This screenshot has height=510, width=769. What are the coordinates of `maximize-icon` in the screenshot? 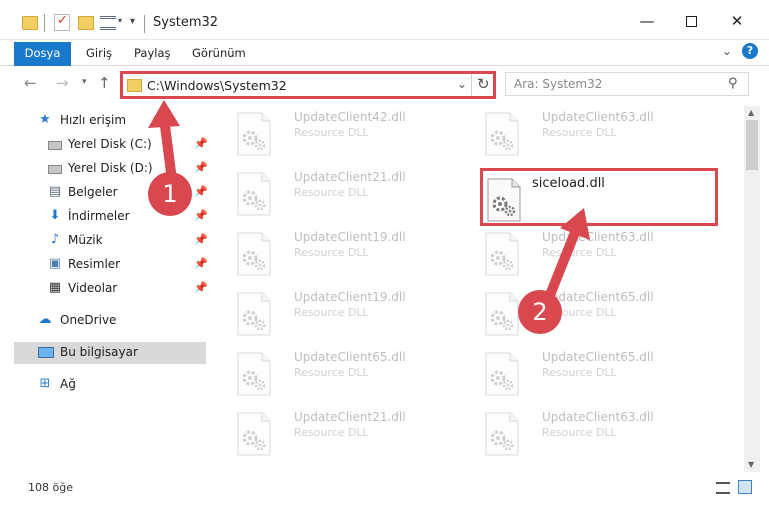 It's located at (691, 21).